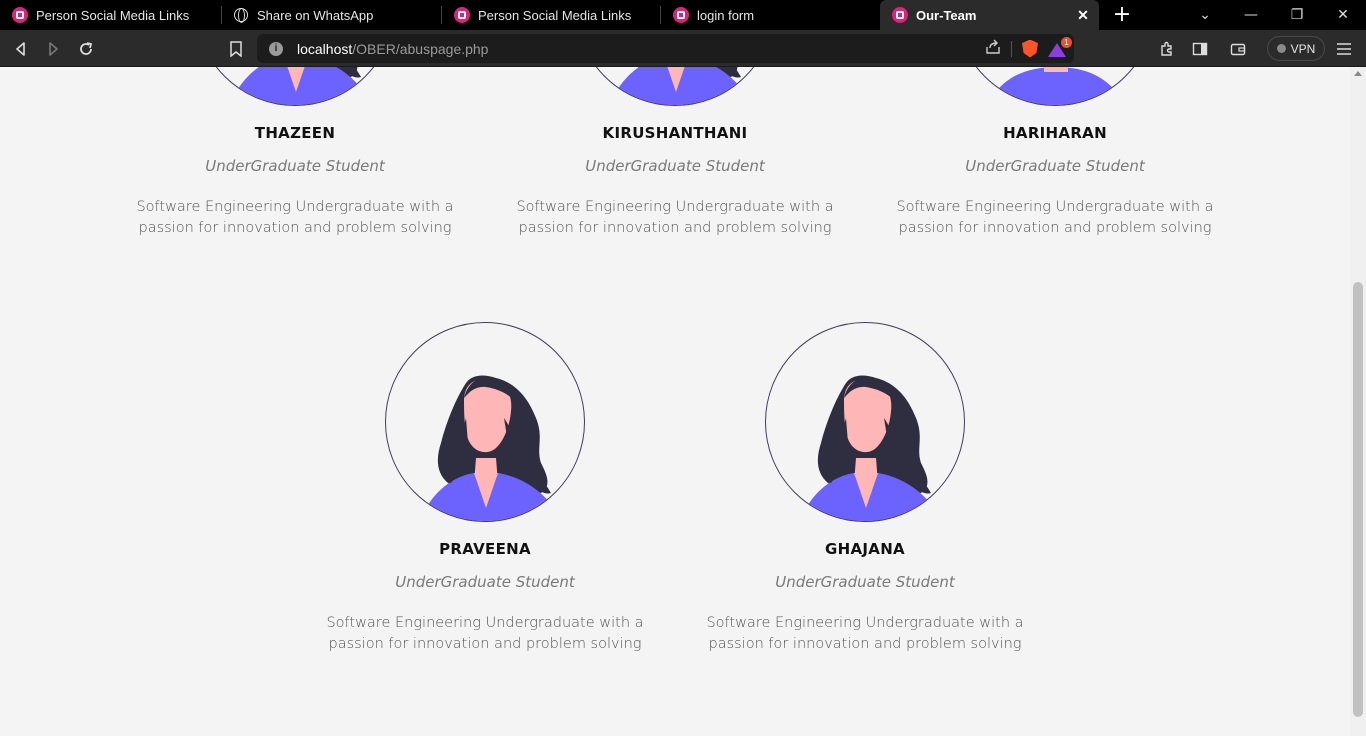 The image size is (1366, 736). What do you see at coordinates (1205, 15) in the screenshot?
I see `tab-search-icon: ⌄` at bounding box center [1205, 15].